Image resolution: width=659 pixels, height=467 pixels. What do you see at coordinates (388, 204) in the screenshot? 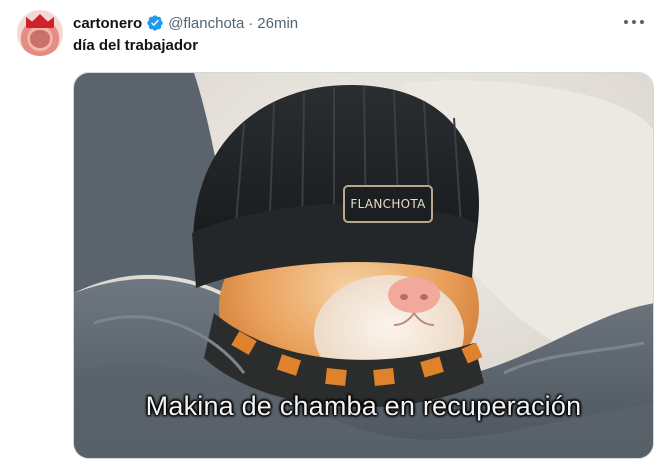
I see `beanie-label: FLANCHOTA` at bounding box center [388, 204].